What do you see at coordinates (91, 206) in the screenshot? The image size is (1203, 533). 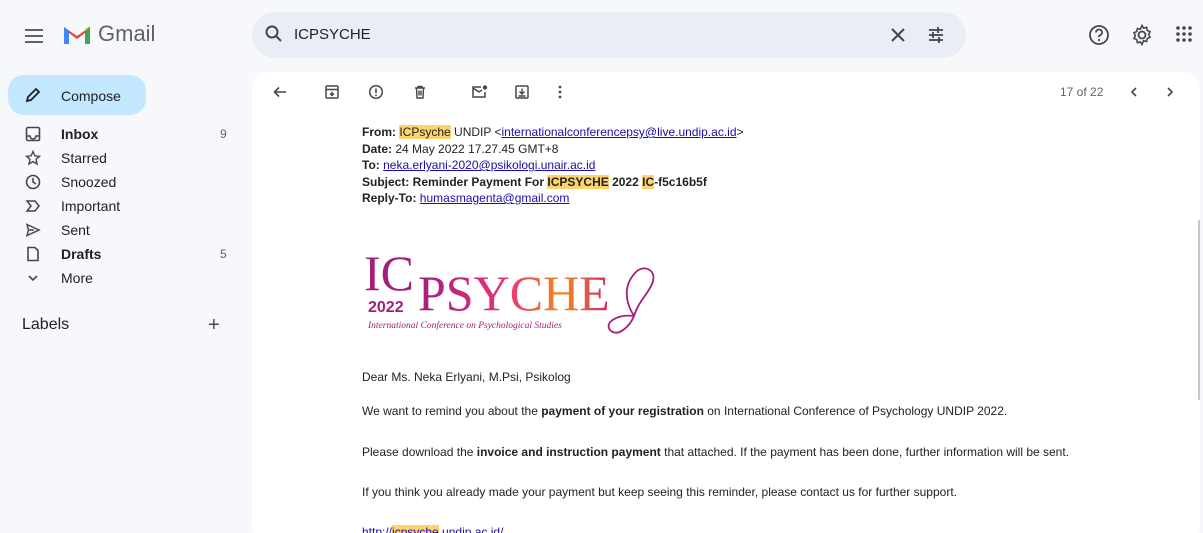 I see `sidebar-item-label: Important` at bounding box center [91, 206].